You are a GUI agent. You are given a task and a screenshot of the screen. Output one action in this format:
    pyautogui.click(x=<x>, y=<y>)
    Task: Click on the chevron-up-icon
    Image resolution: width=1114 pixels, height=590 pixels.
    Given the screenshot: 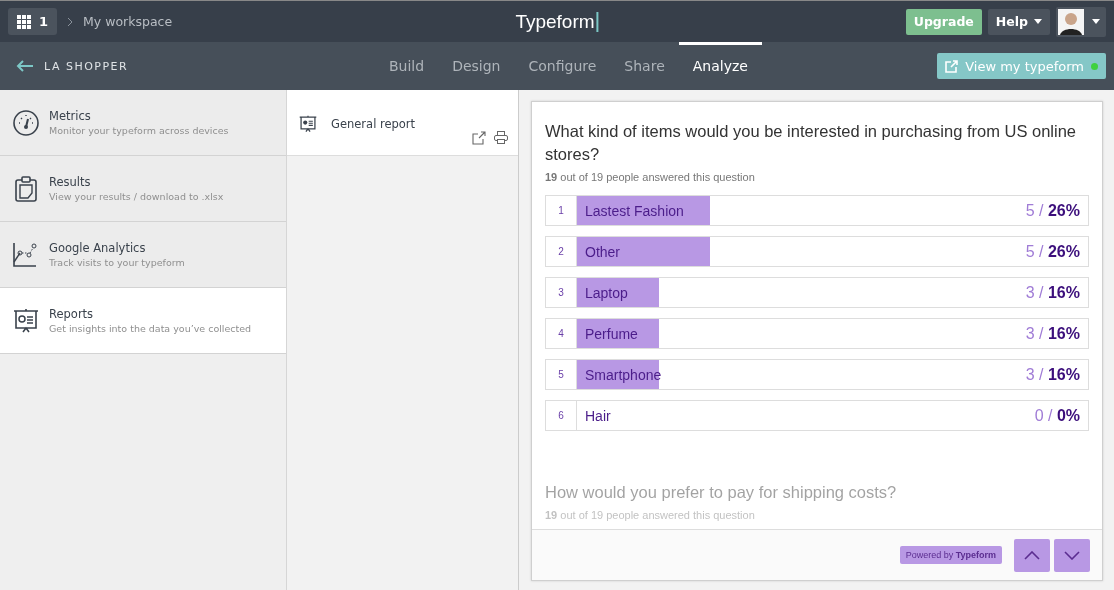 What is the action you would take?
    pyautogui.click(x=1032, y=555)
    